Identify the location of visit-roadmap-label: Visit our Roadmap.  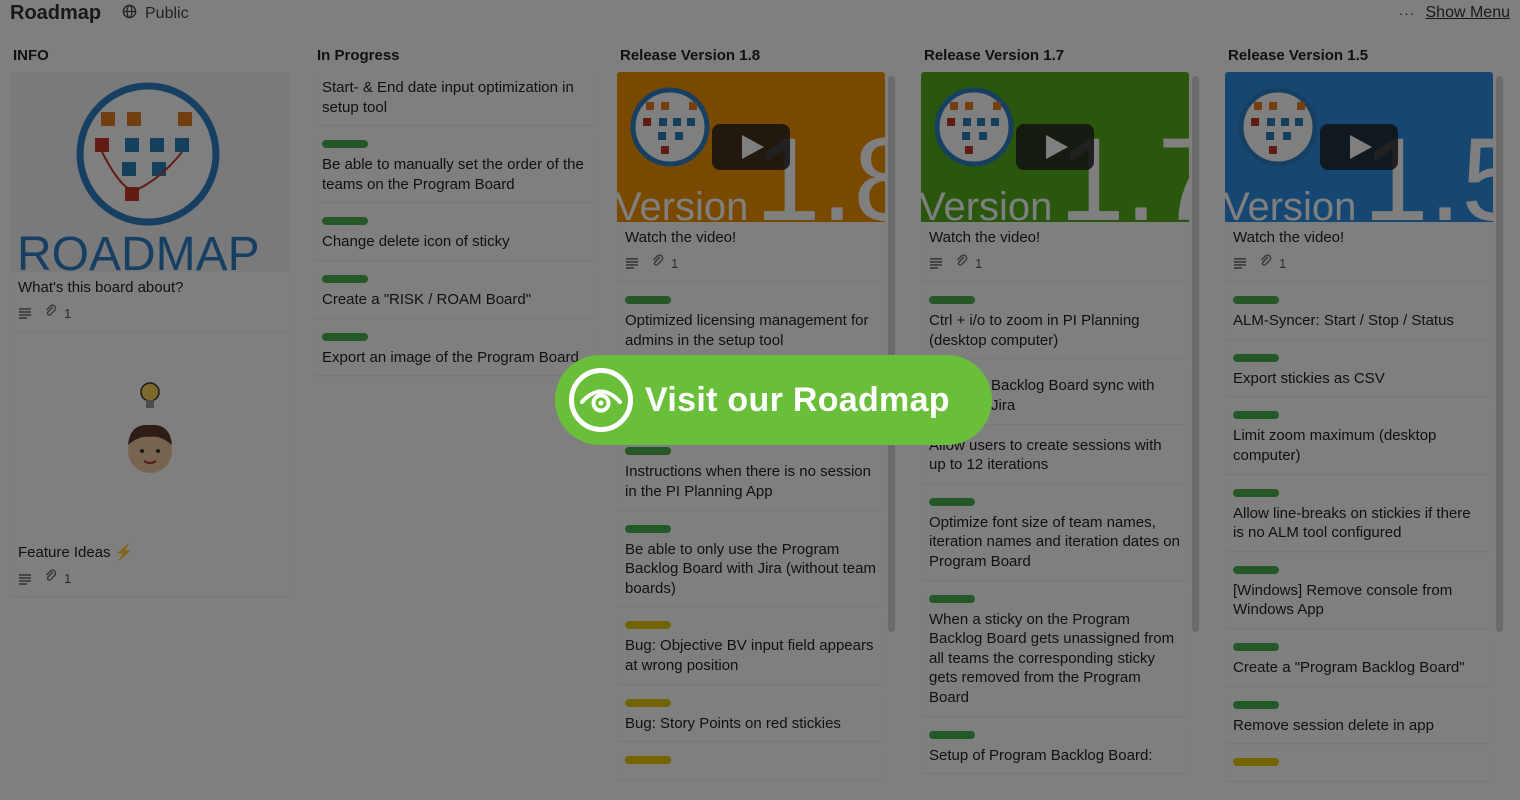
(797, 399).